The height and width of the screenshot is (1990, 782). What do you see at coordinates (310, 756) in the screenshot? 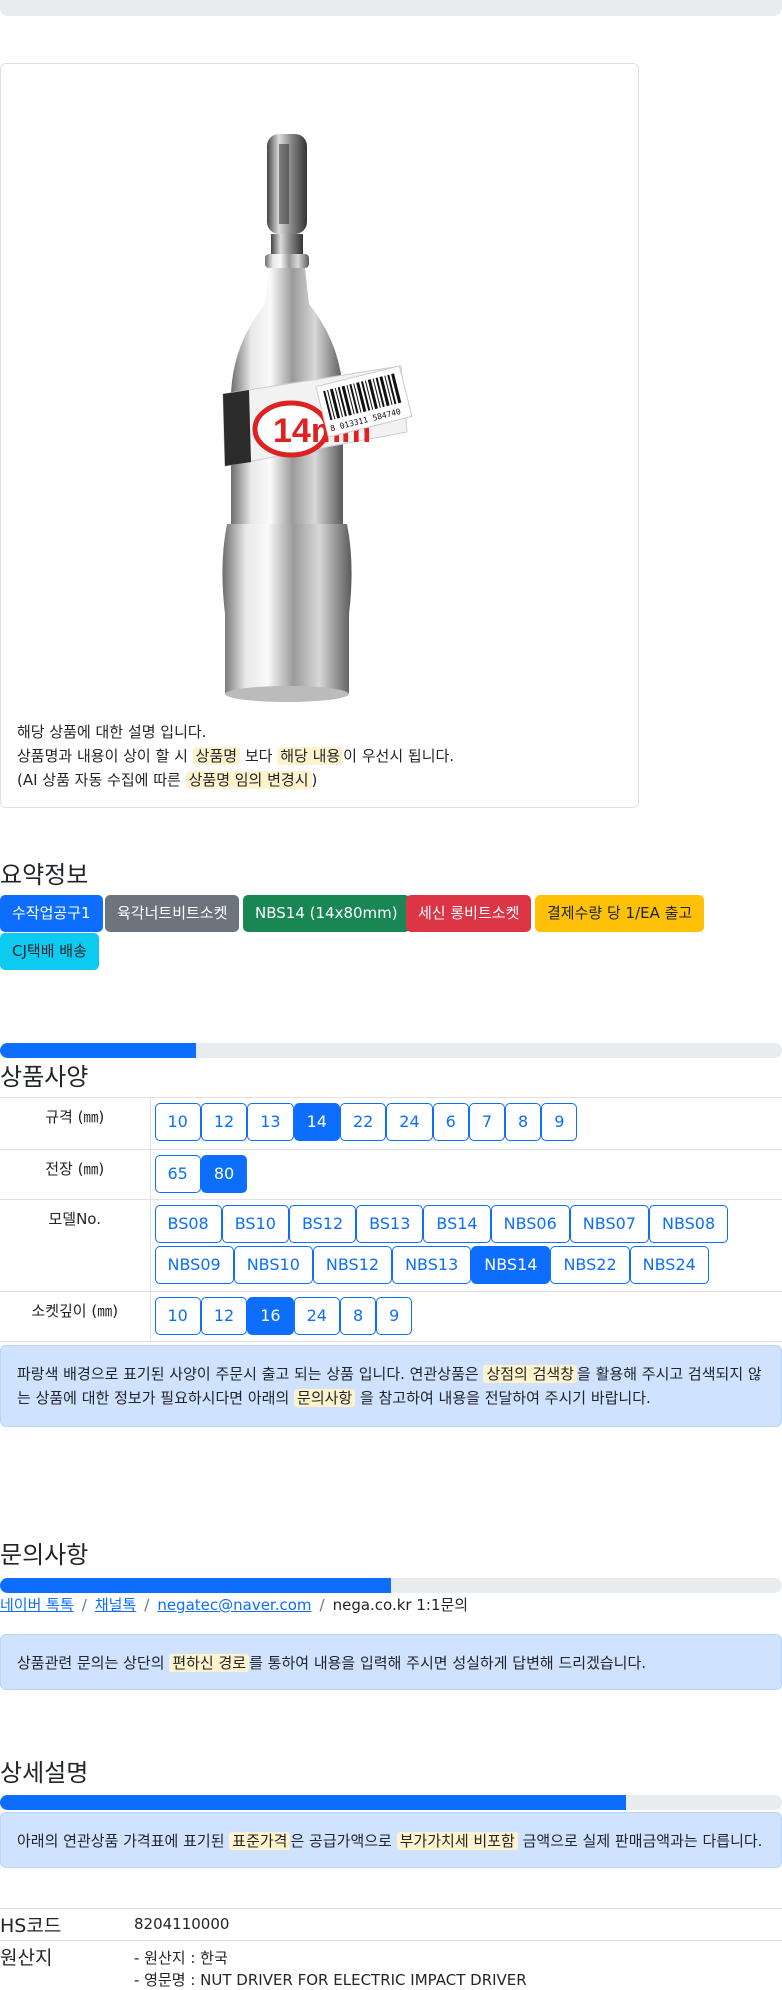
I see `highlight: 해당 내용` at bounding box center [310, 756].